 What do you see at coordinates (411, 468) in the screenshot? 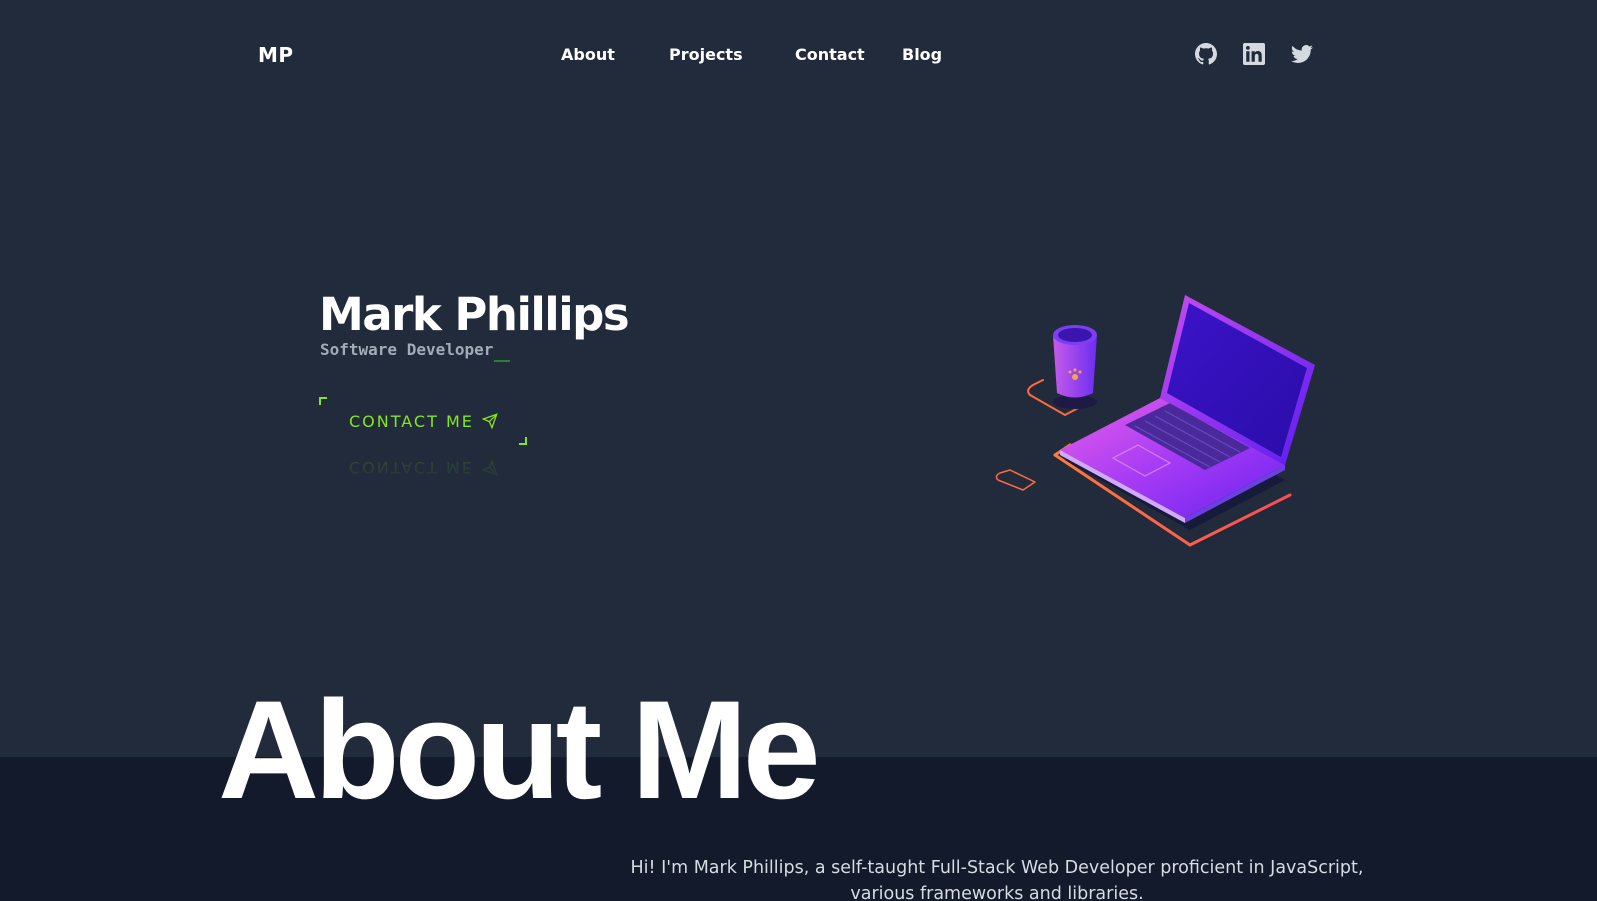
I see `contact-me-reflection-label: CONTACT ME` at bounding box center [411, 468].